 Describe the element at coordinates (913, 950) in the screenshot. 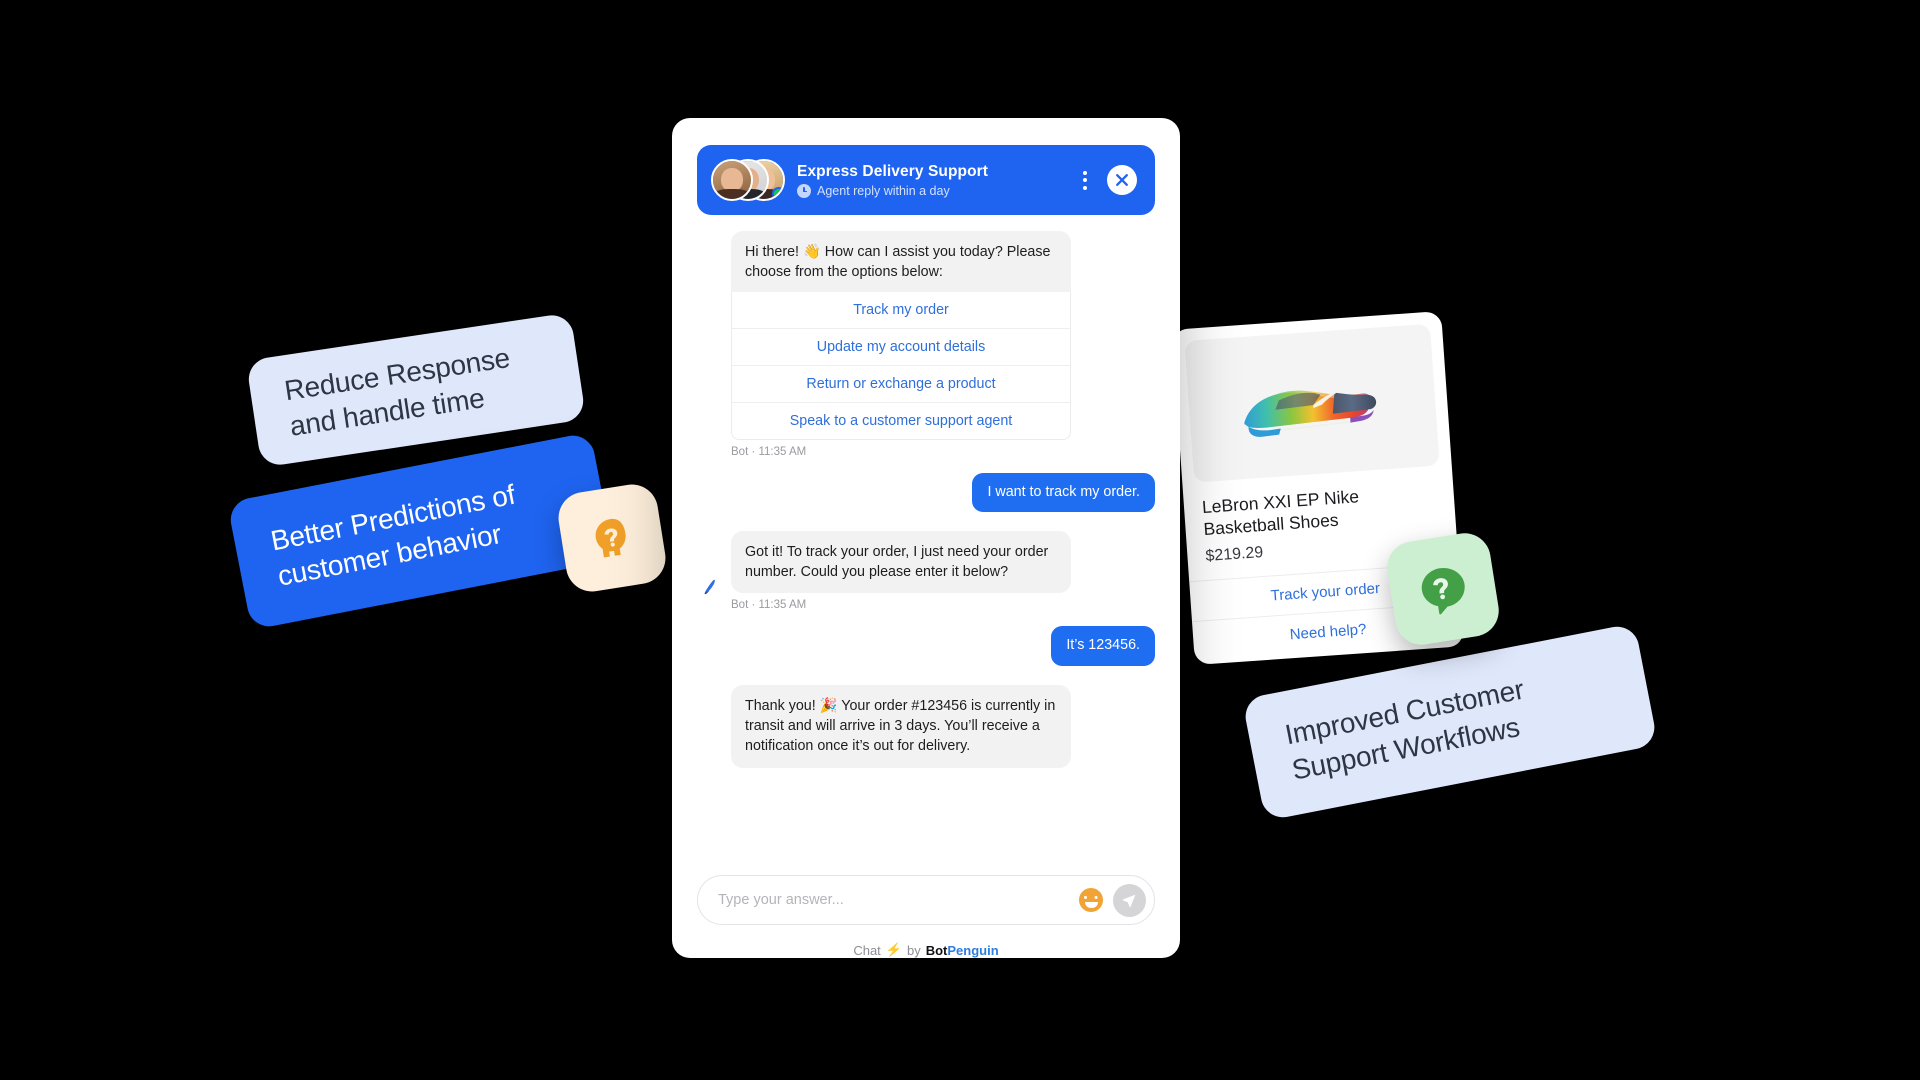

I see `footer-middle: by` at that location.